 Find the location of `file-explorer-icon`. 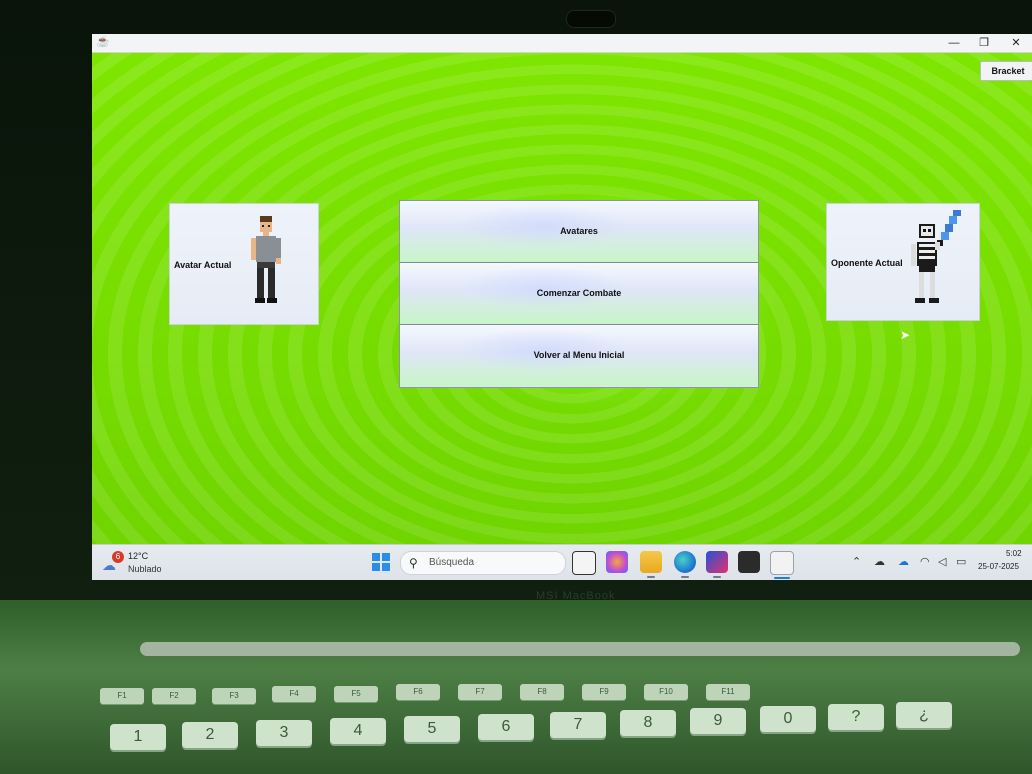

file-explorer-icon is located at coordinates (651, 564).